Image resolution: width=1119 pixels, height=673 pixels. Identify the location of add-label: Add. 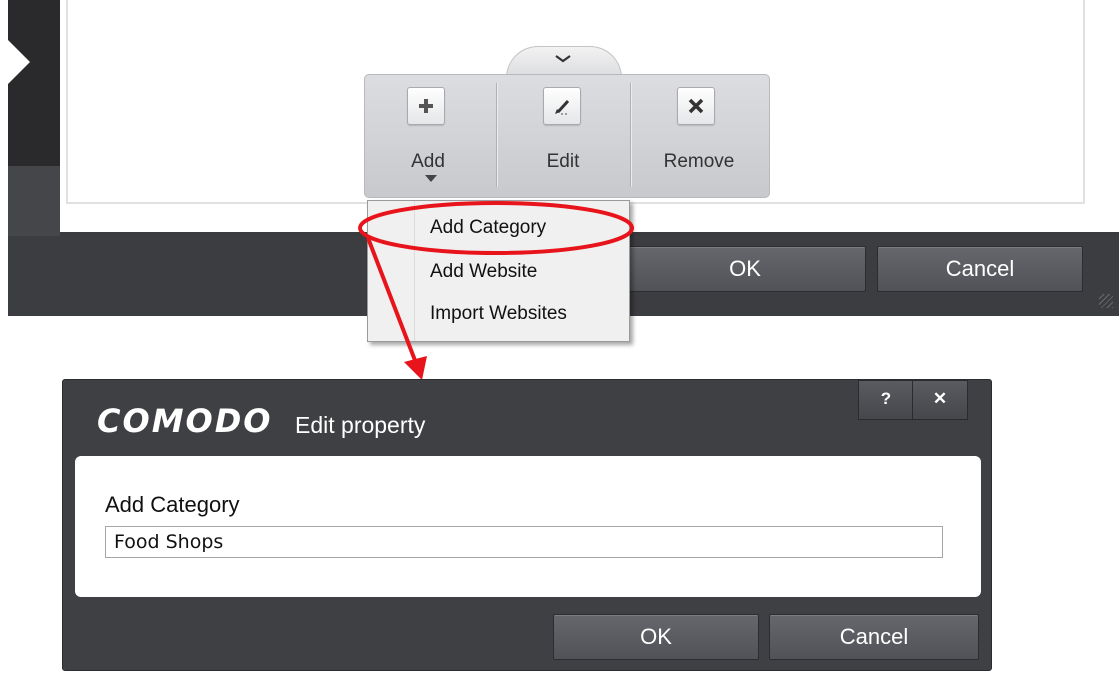
(428, 161).